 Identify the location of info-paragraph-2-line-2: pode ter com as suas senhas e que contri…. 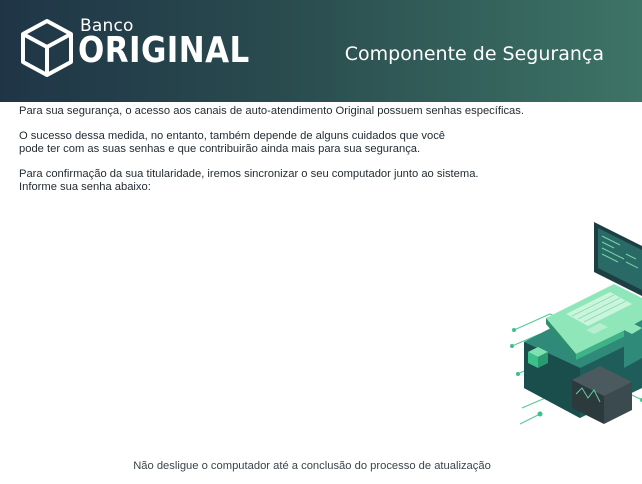
(220, 149).